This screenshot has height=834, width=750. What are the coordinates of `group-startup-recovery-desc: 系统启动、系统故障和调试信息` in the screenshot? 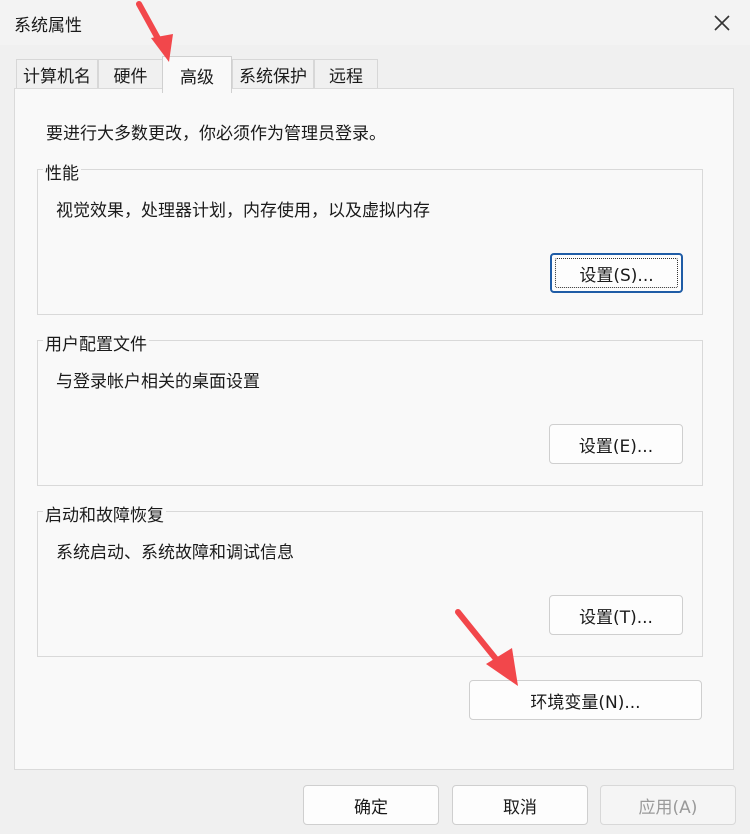 It's located at (175, 553).